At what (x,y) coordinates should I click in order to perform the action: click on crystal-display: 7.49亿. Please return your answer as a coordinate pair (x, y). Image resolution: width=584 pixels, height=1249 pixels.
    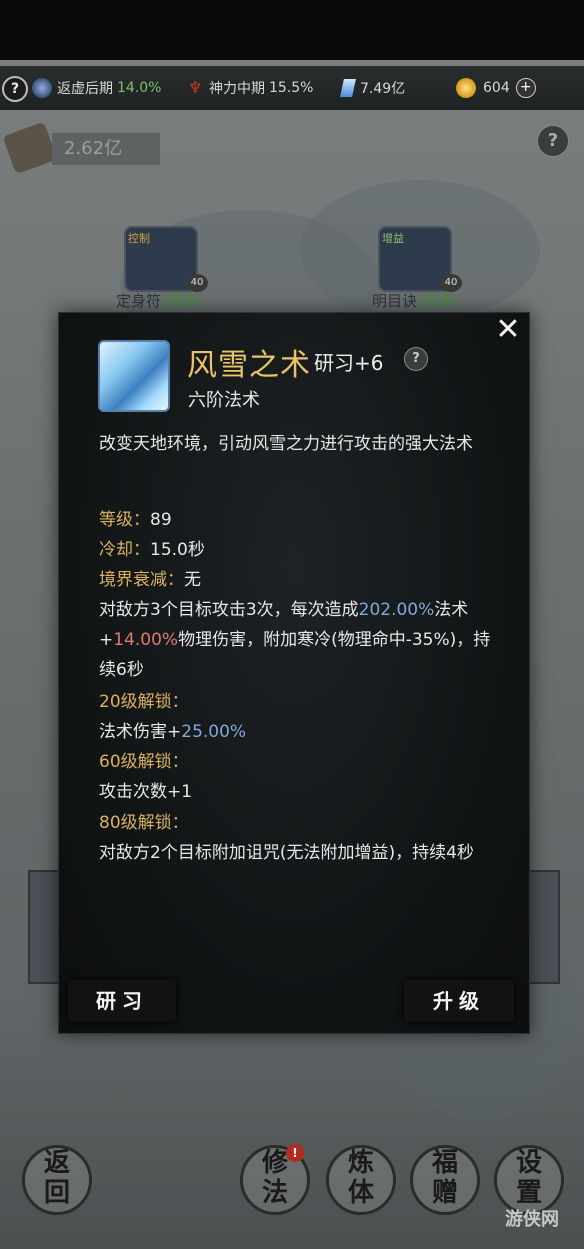
    Looking at the image, I should click on (373, 88).